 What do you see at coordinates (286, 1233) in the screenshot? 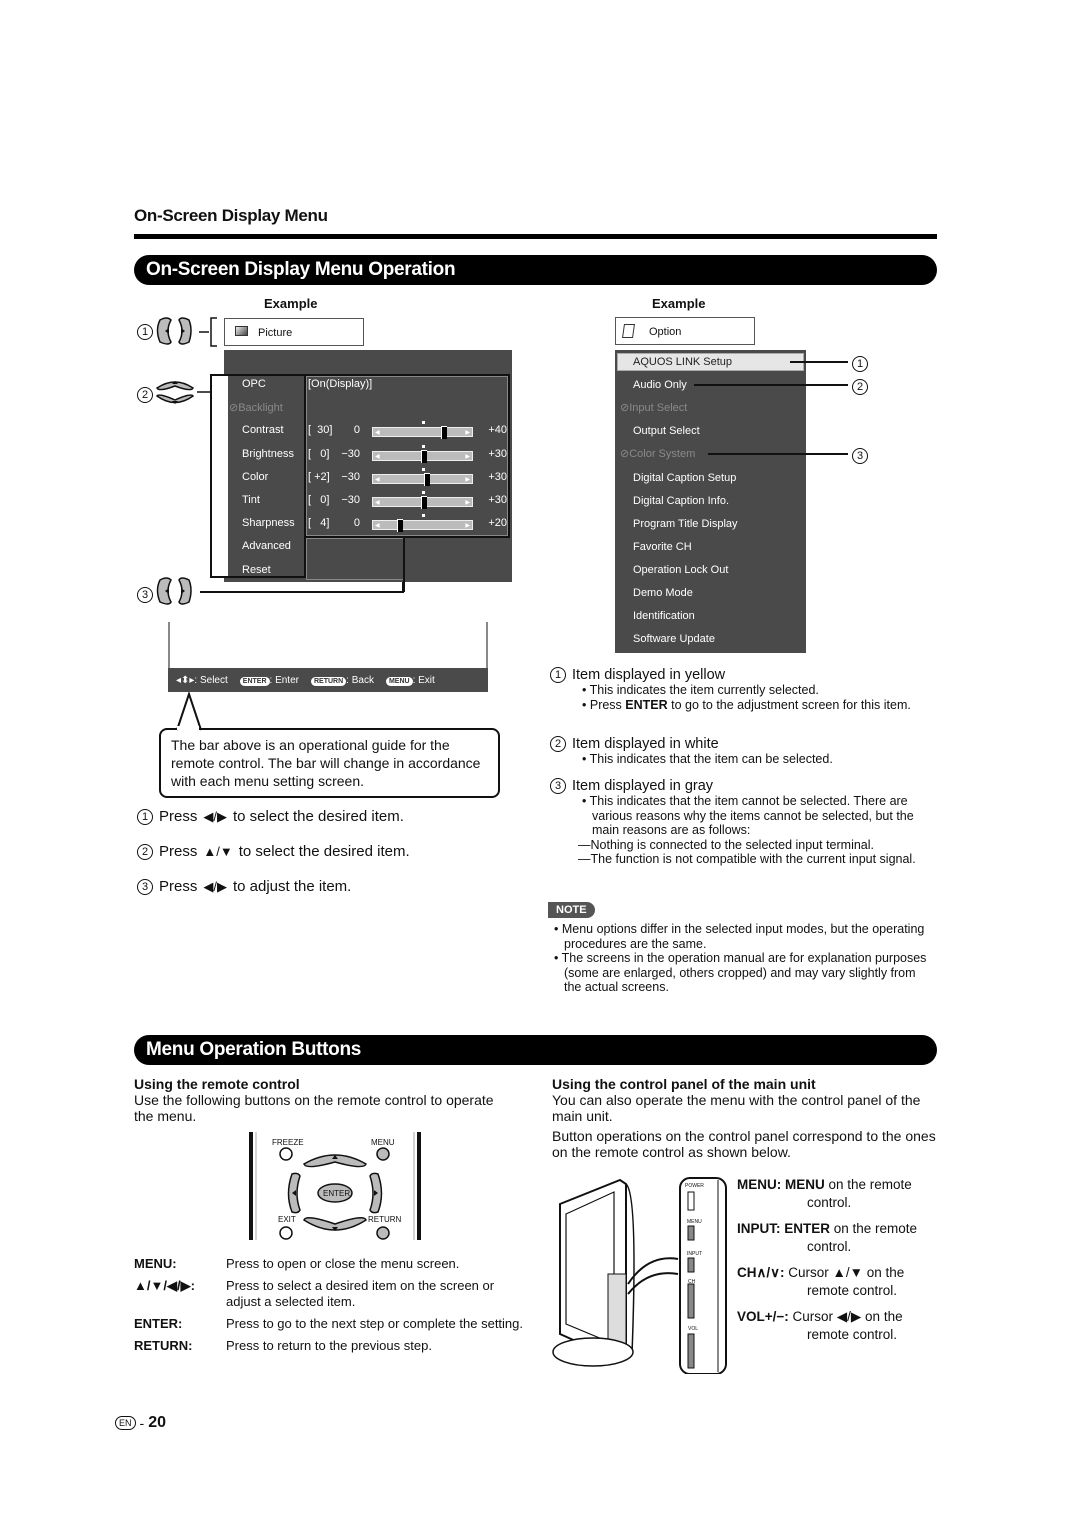
I see `exit-button` at bounding box center [286, 1233].